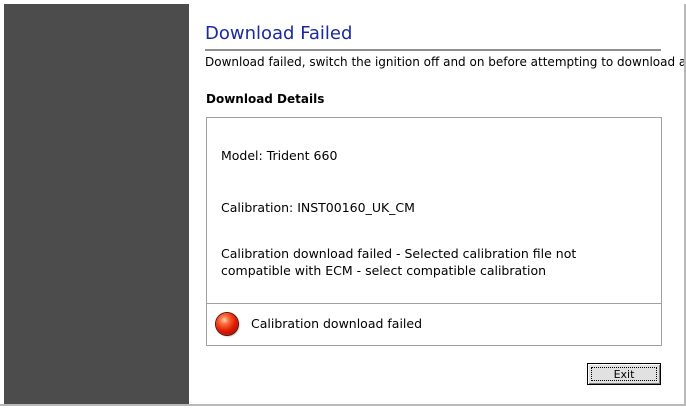 The height and width of the screenshot is (409, 686). Describe the element at coordinates (433, 50) in the screenshot. I see `title-divider` at that location.